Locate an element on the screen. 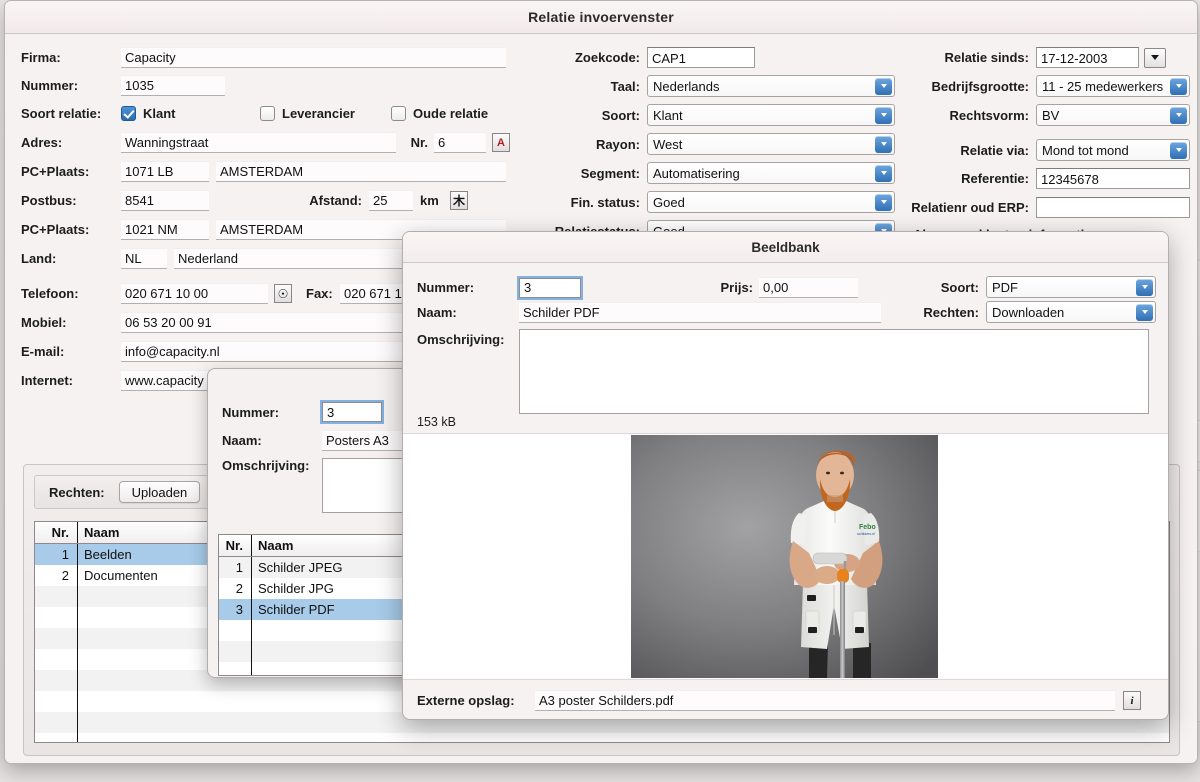 Image resolution: width=1200 pixels, height=782 pixels. posters-input-naam: Posters A3 is located at coordinates (367, 440).